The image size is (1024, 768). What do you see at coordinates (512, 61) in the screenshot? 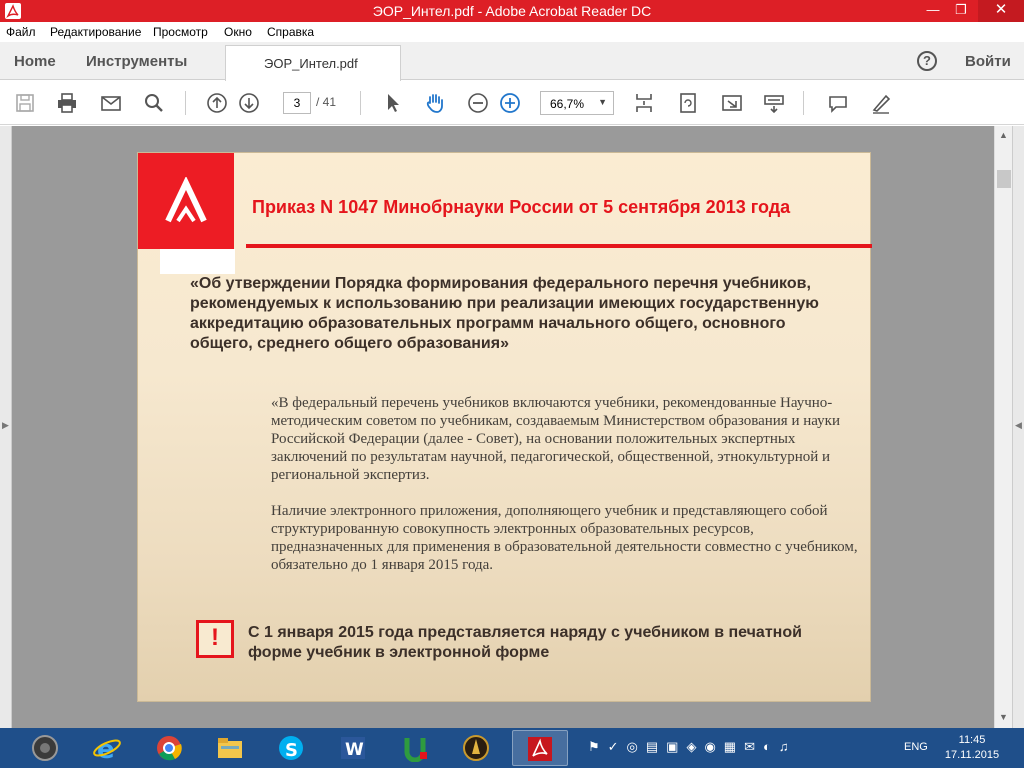
I see `tab-bar: Home Инструменты ЭОР_Интел.pdf ? Войти` at bounding box center [512, 61].